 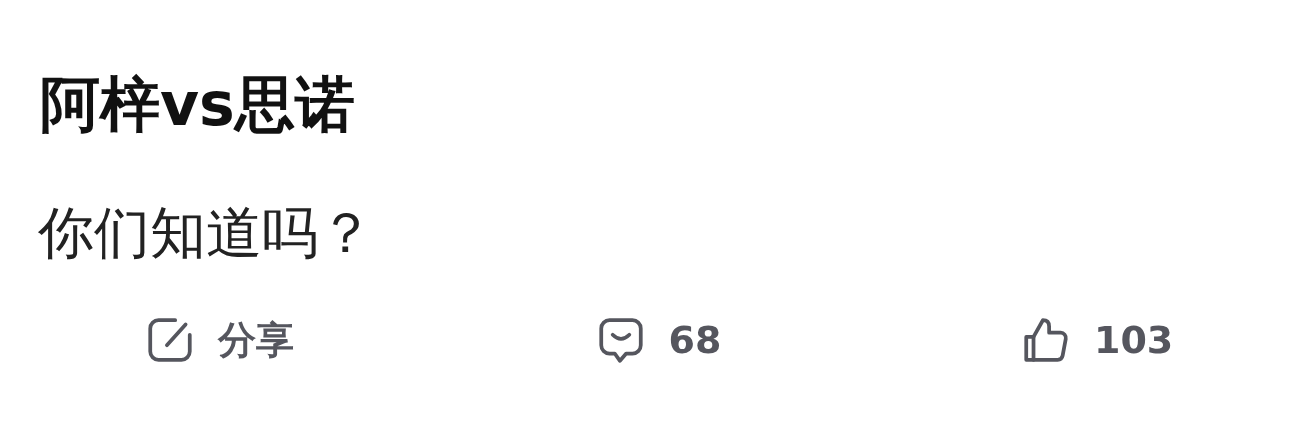 I want to click on like-count: 103, so click(x=1134, y=340).